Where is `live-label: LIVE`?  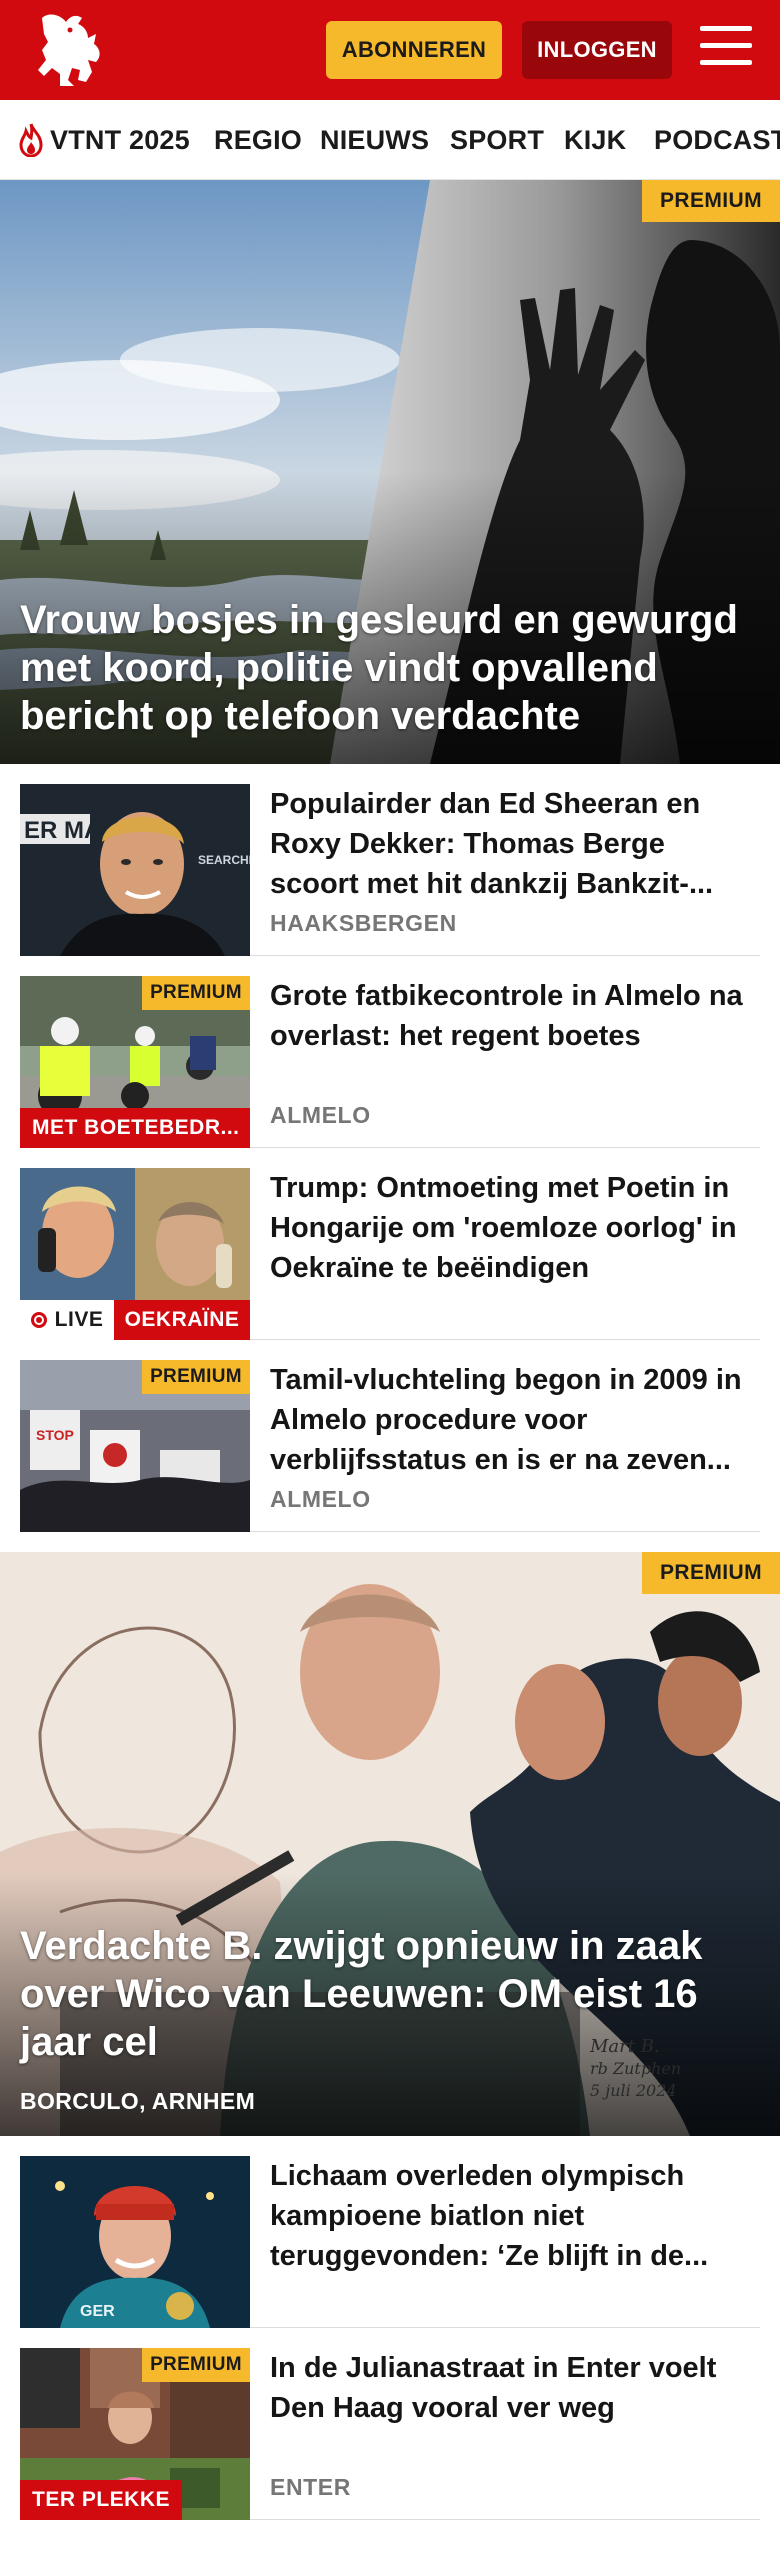
live-label: LIVE is located at coordinates (79, 1319).